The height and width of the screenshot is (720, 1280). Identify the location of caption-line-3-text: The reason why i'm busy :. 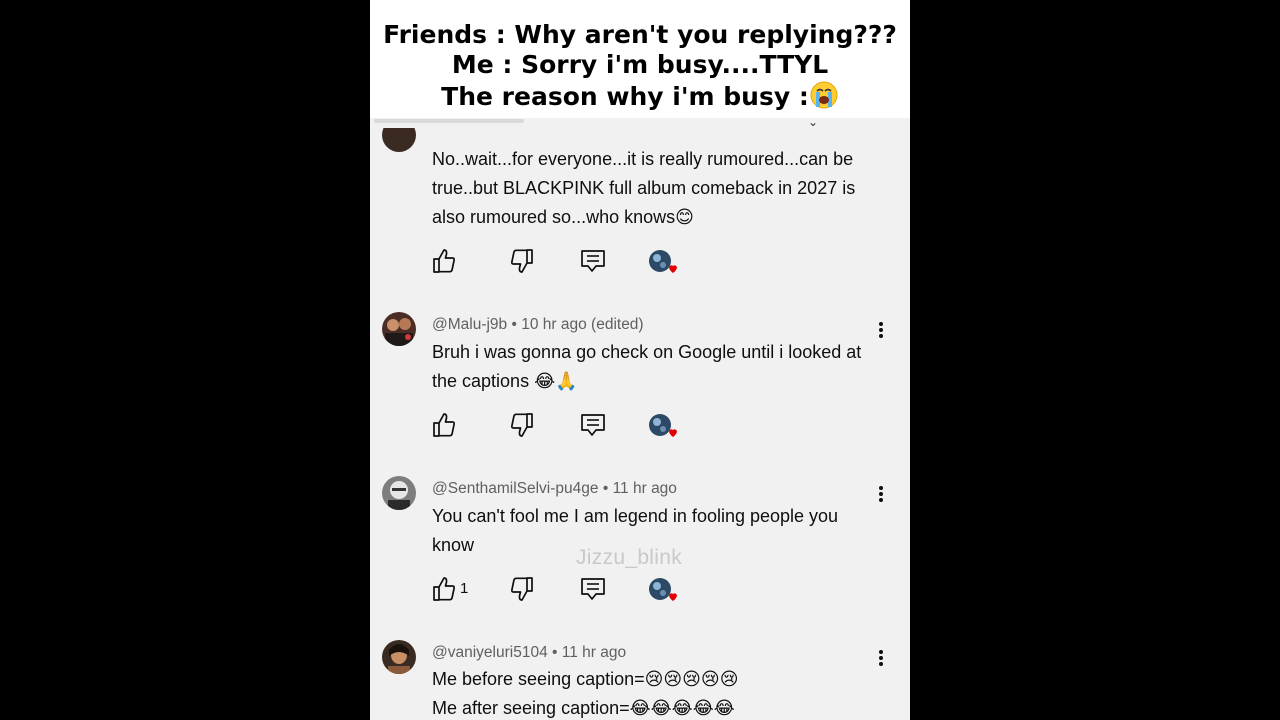
(625, 96).